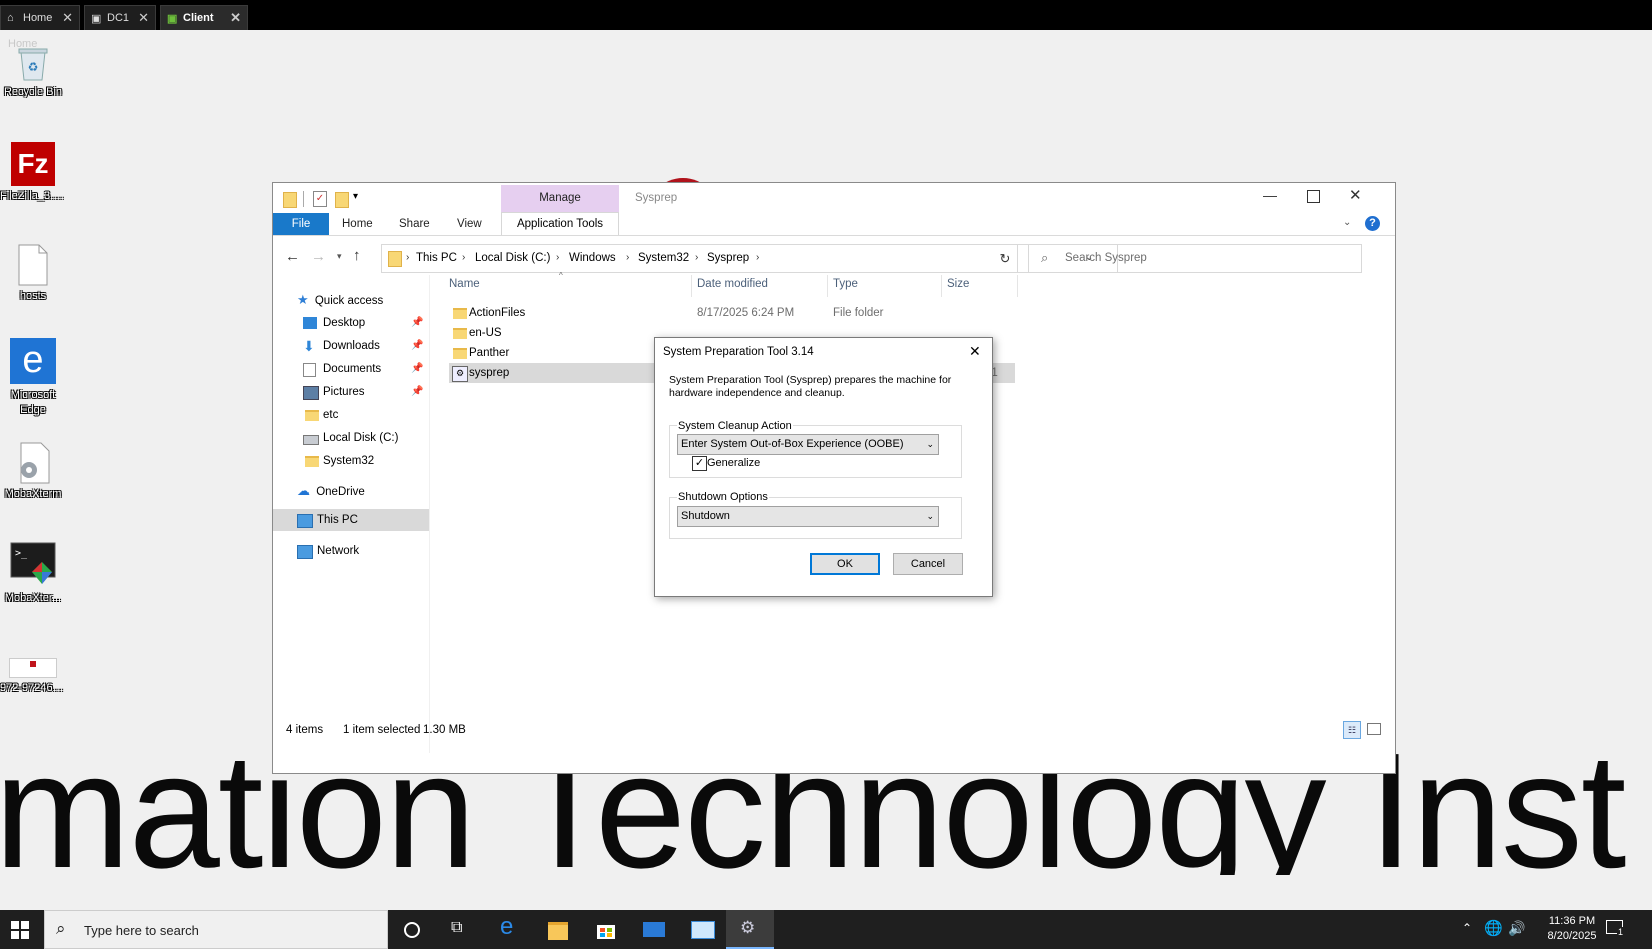 Image resolution: width=1652 pixels, height=949 pixels. Describe the element at coordinates (33, 668) in the screenshot. I see `document-thumbnail-icon` at that location.